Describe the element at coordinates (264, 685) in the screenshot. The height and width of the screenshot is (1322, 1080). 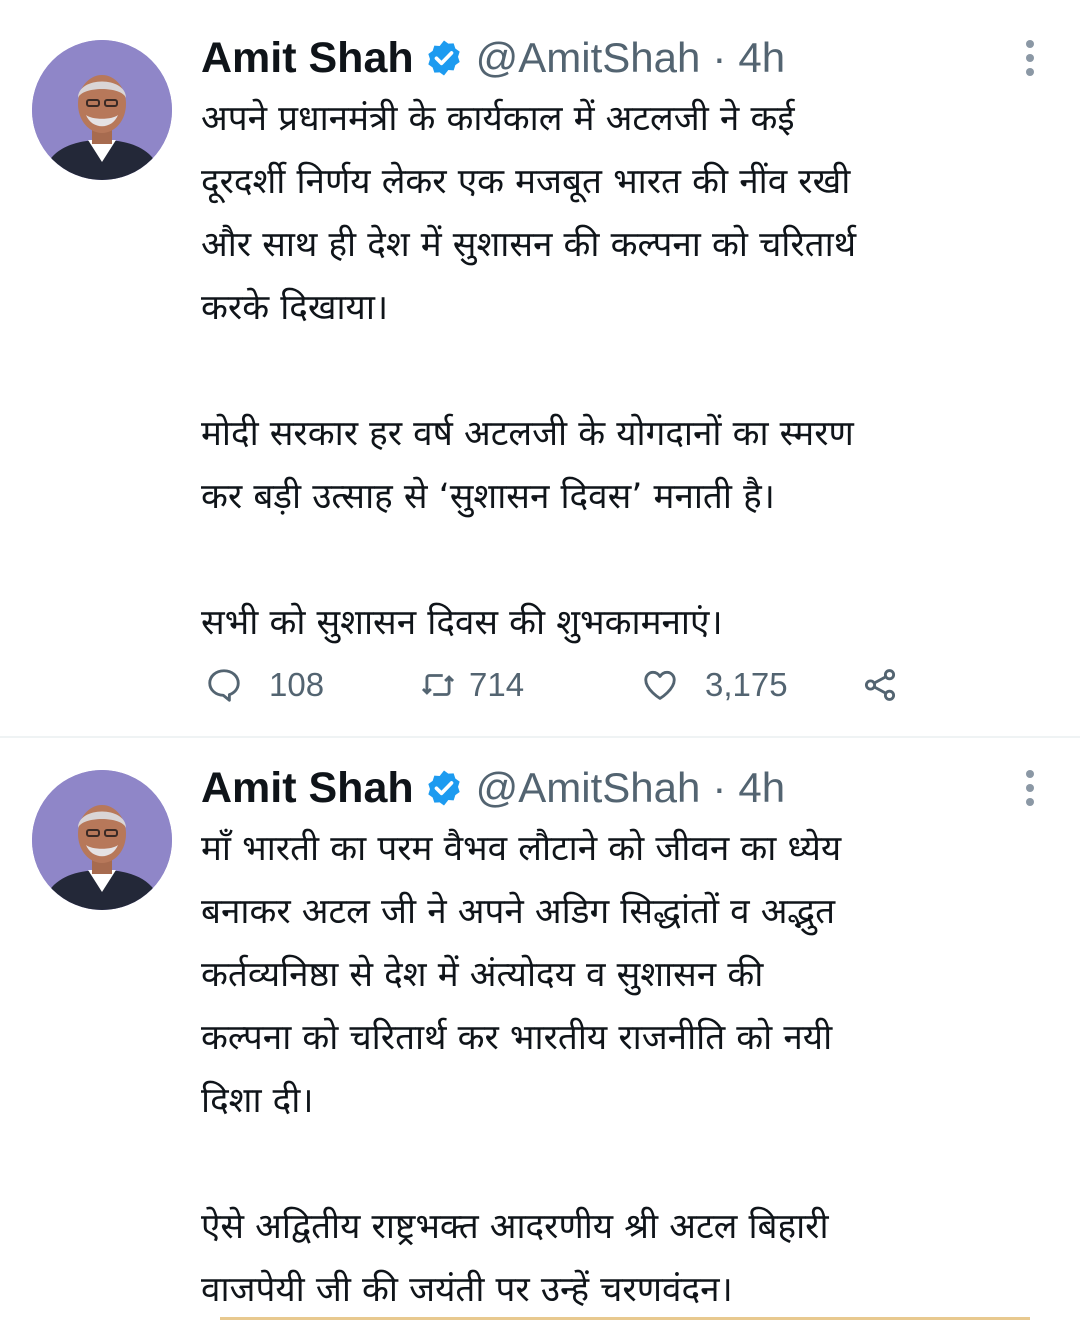
I see `reply-button: 108` at that location.